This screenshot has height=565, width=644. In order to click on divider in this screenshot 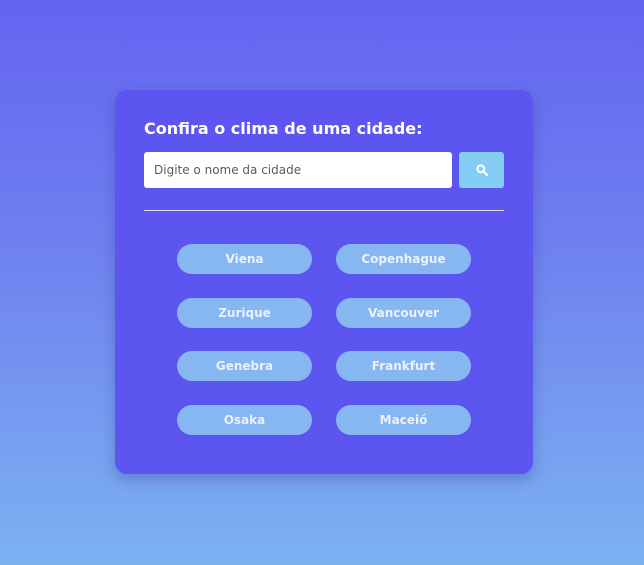, I will do `click(324, 210)`.